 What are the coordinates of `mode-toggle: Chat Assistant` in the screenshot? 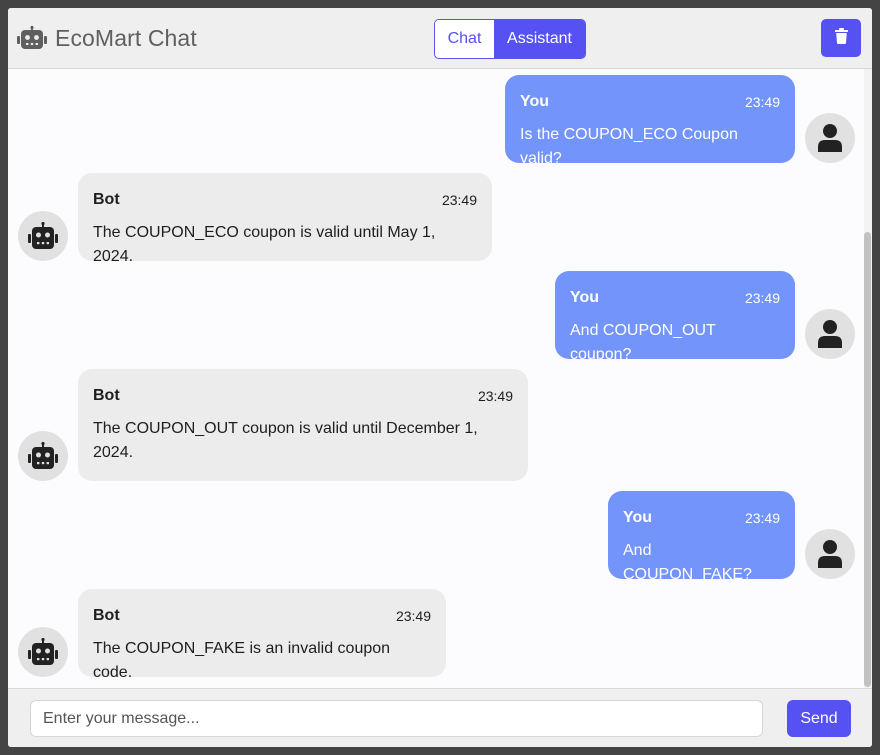 It's located at (510, 39).